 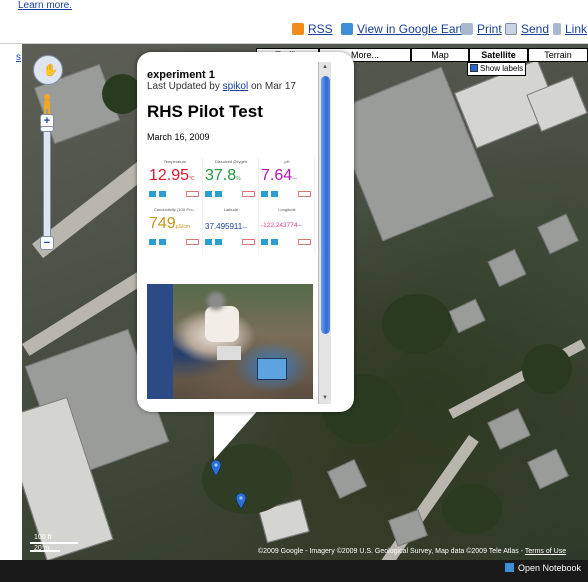 What do you see at coordinates (47, 243) in the screenshot?
I see `zoom-out-button: −` at bounding box center [47, 243].